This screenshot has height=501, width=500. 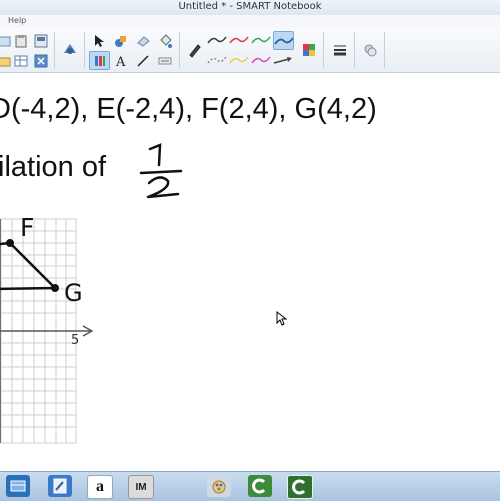 What do you see at coordinates (27, 227) in the screenshot?
I see `label-f: F` at bounding box center [27, 227].